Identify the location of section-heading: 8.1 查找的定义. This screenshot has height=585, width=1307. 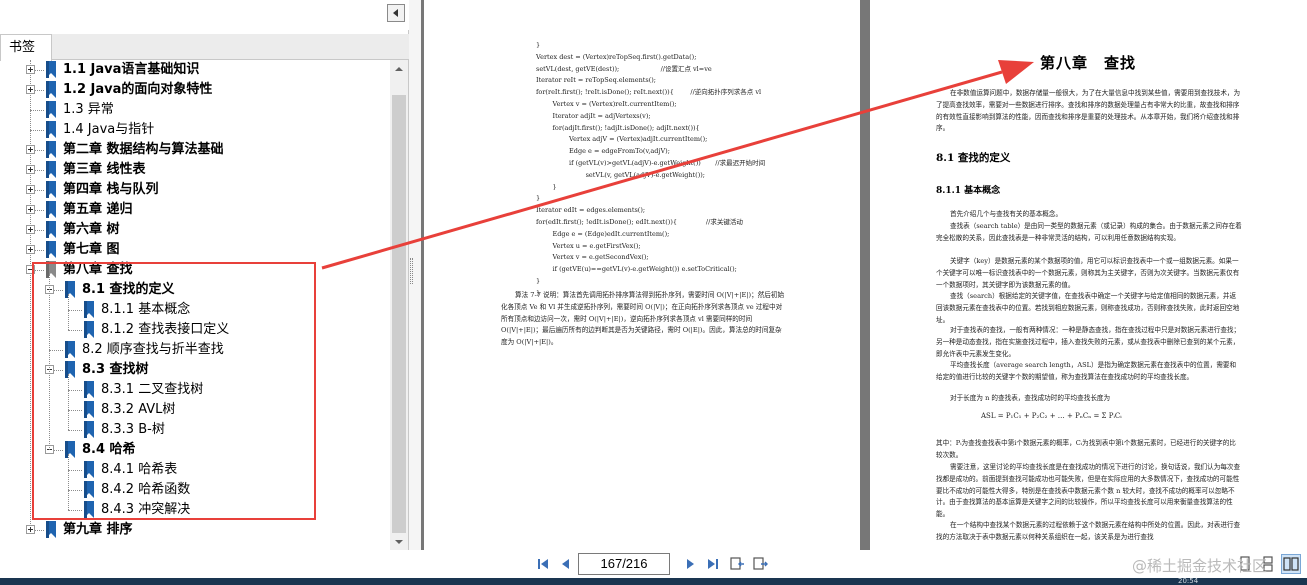
(973, 158).